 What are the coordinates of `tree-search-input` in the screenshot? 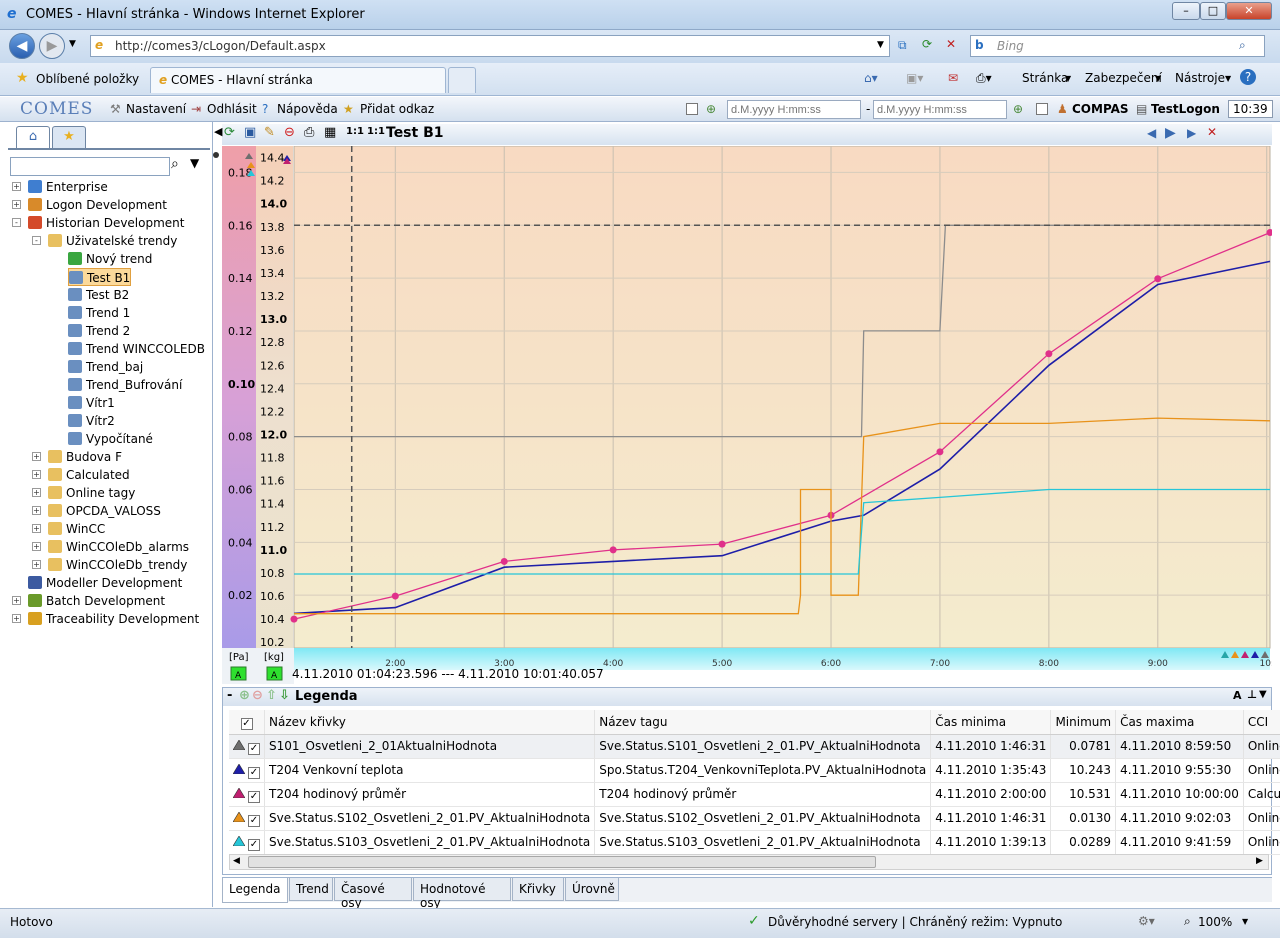 It's located at (90, 166).